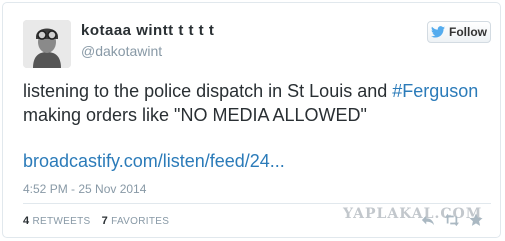 This screenshot has width=505, height=241. I want to click on retweets-stat: 4 RETWEETS, so click(57, 221).